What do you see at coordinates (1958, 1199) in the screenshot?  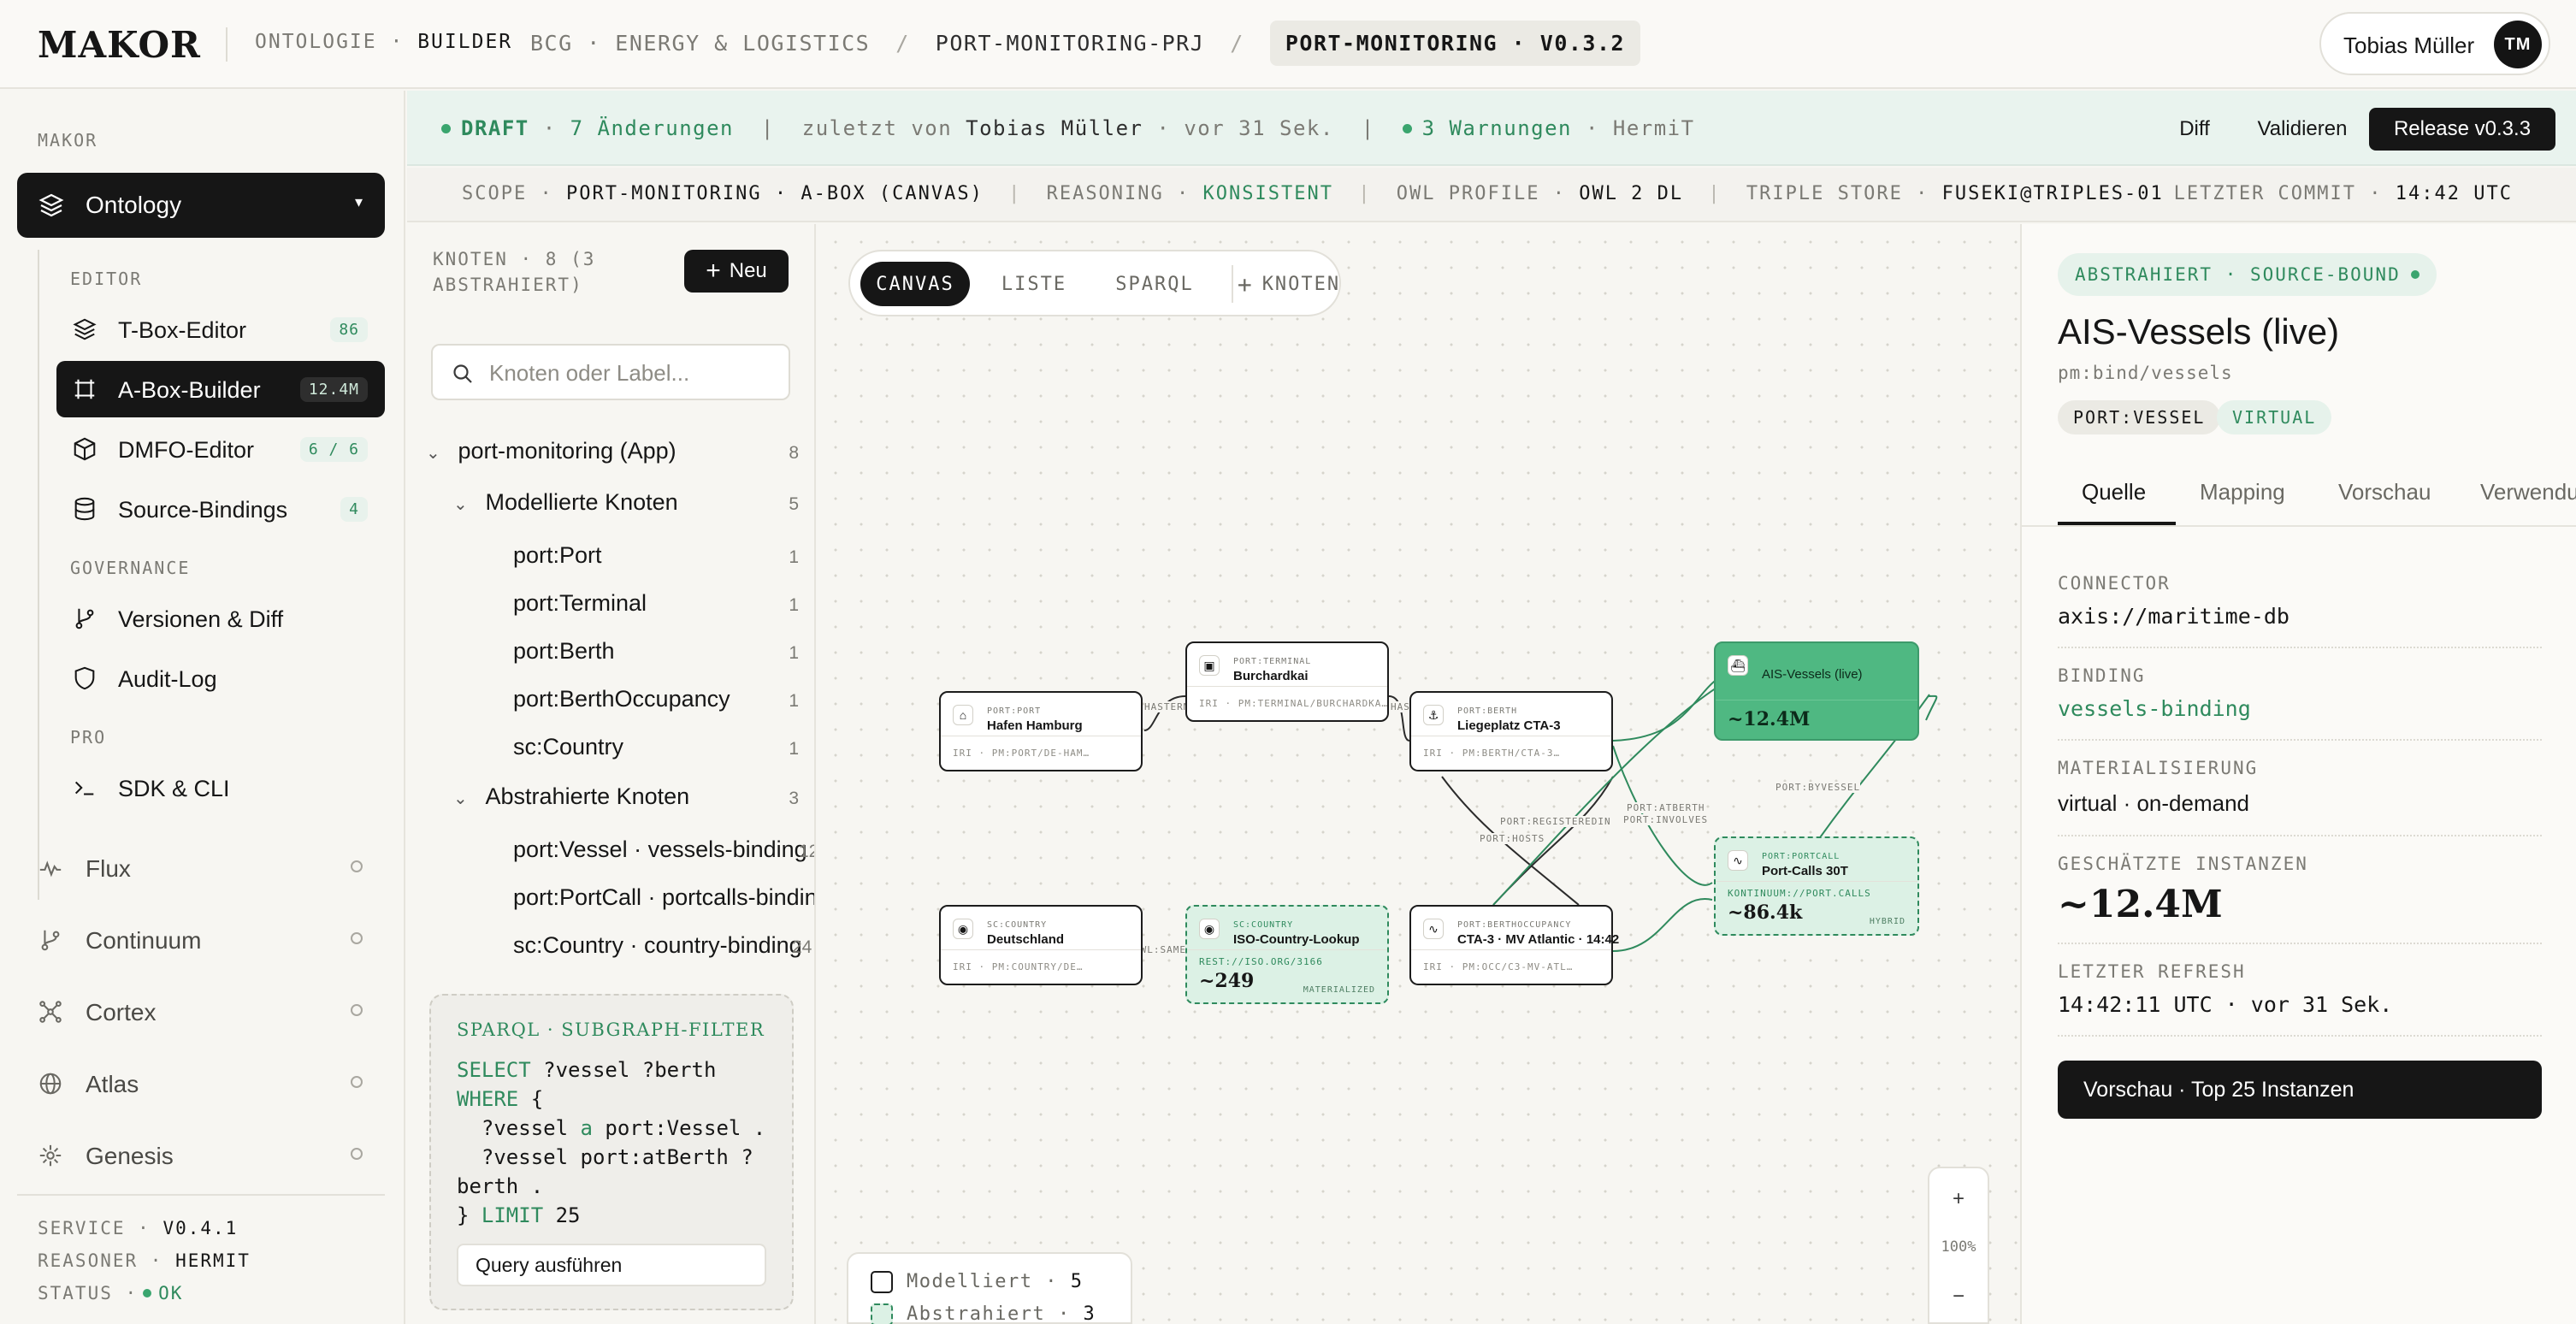 I see `zoom-in-button: +` at bounding box center [1958, 1199].